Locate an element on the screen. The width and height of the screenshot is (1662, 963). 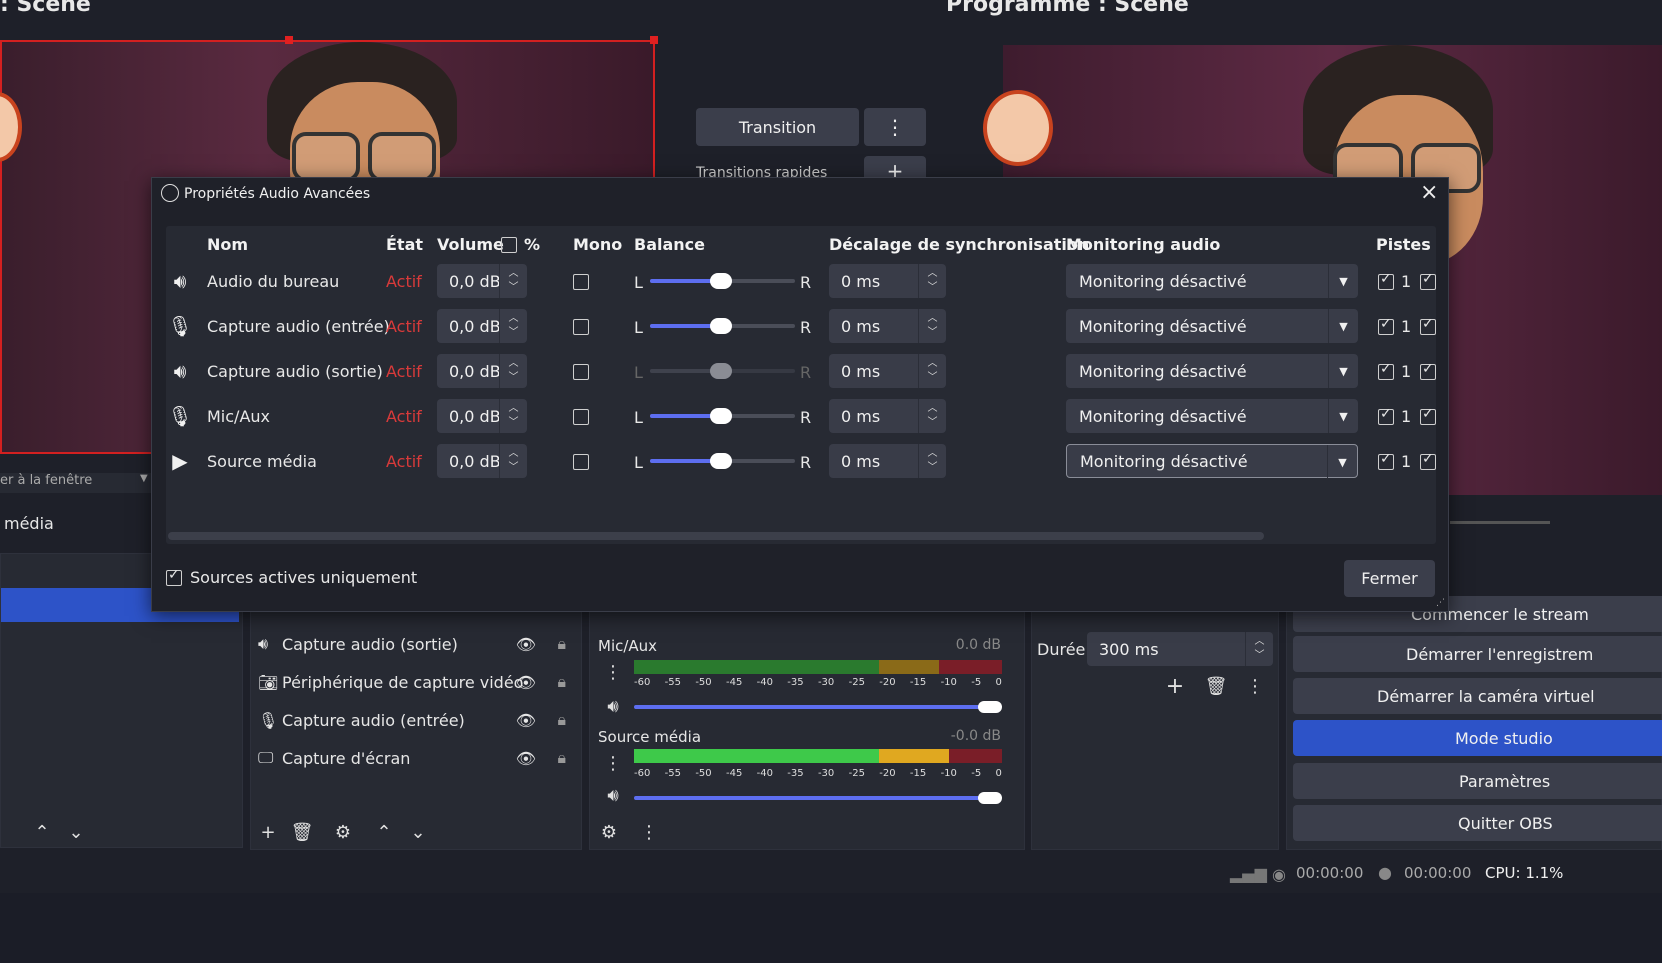
start-virtualcam-button: Démarrer la caméra virtuel is located at coordinates (1477, 696).